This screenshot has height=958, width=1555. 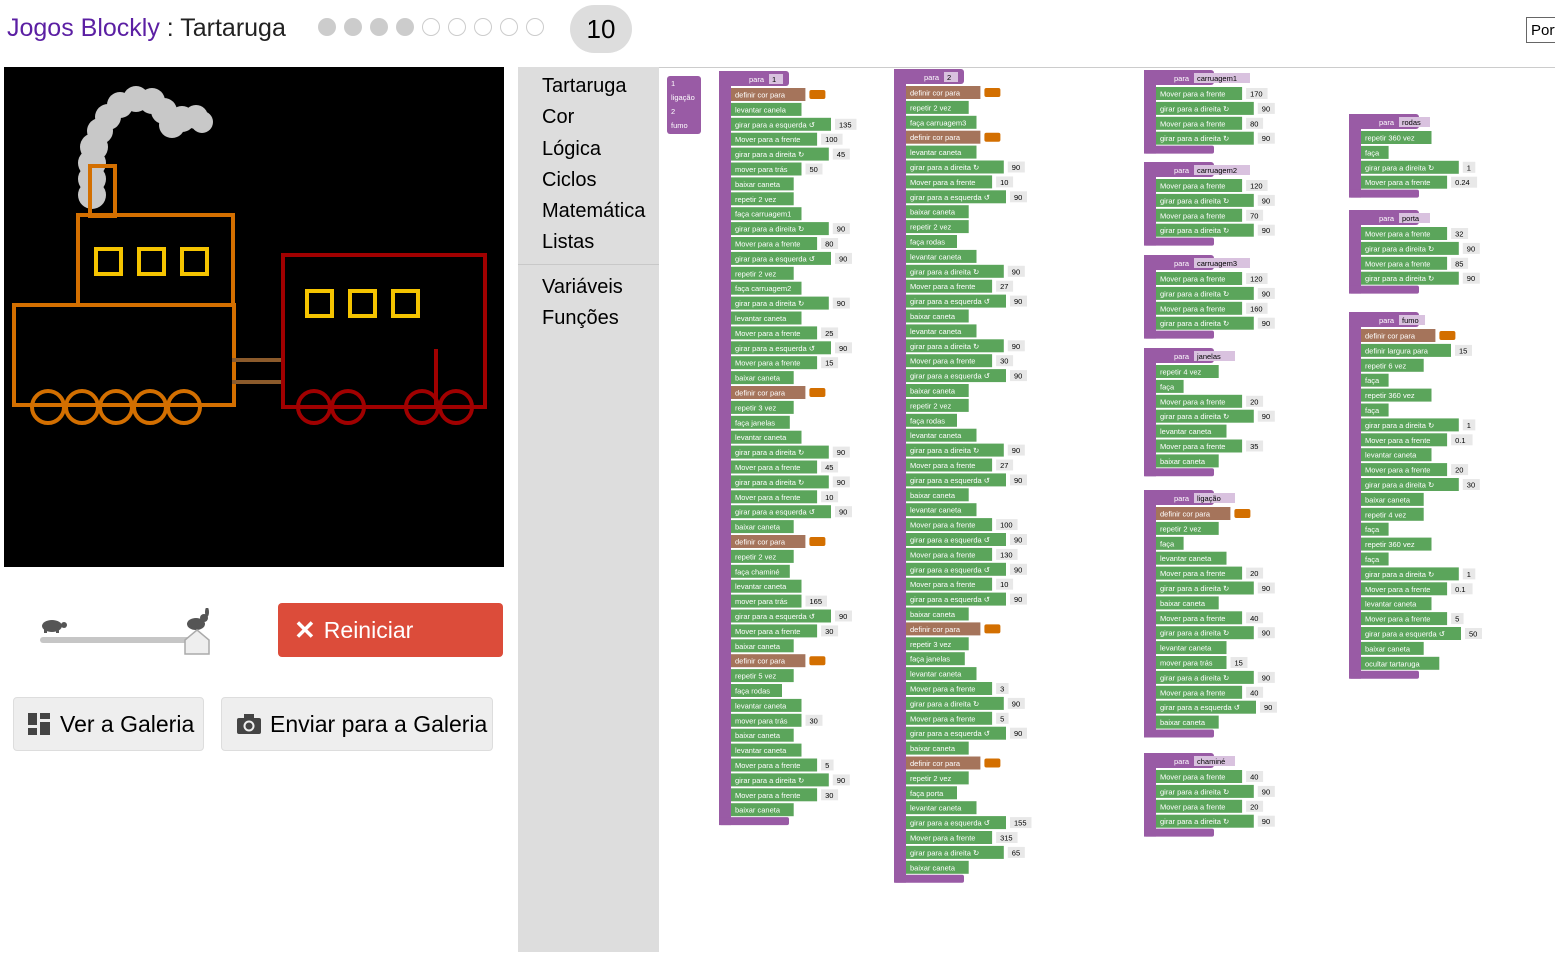 I want to click on code-block-label: faça porta, so click(x=927, y=793).